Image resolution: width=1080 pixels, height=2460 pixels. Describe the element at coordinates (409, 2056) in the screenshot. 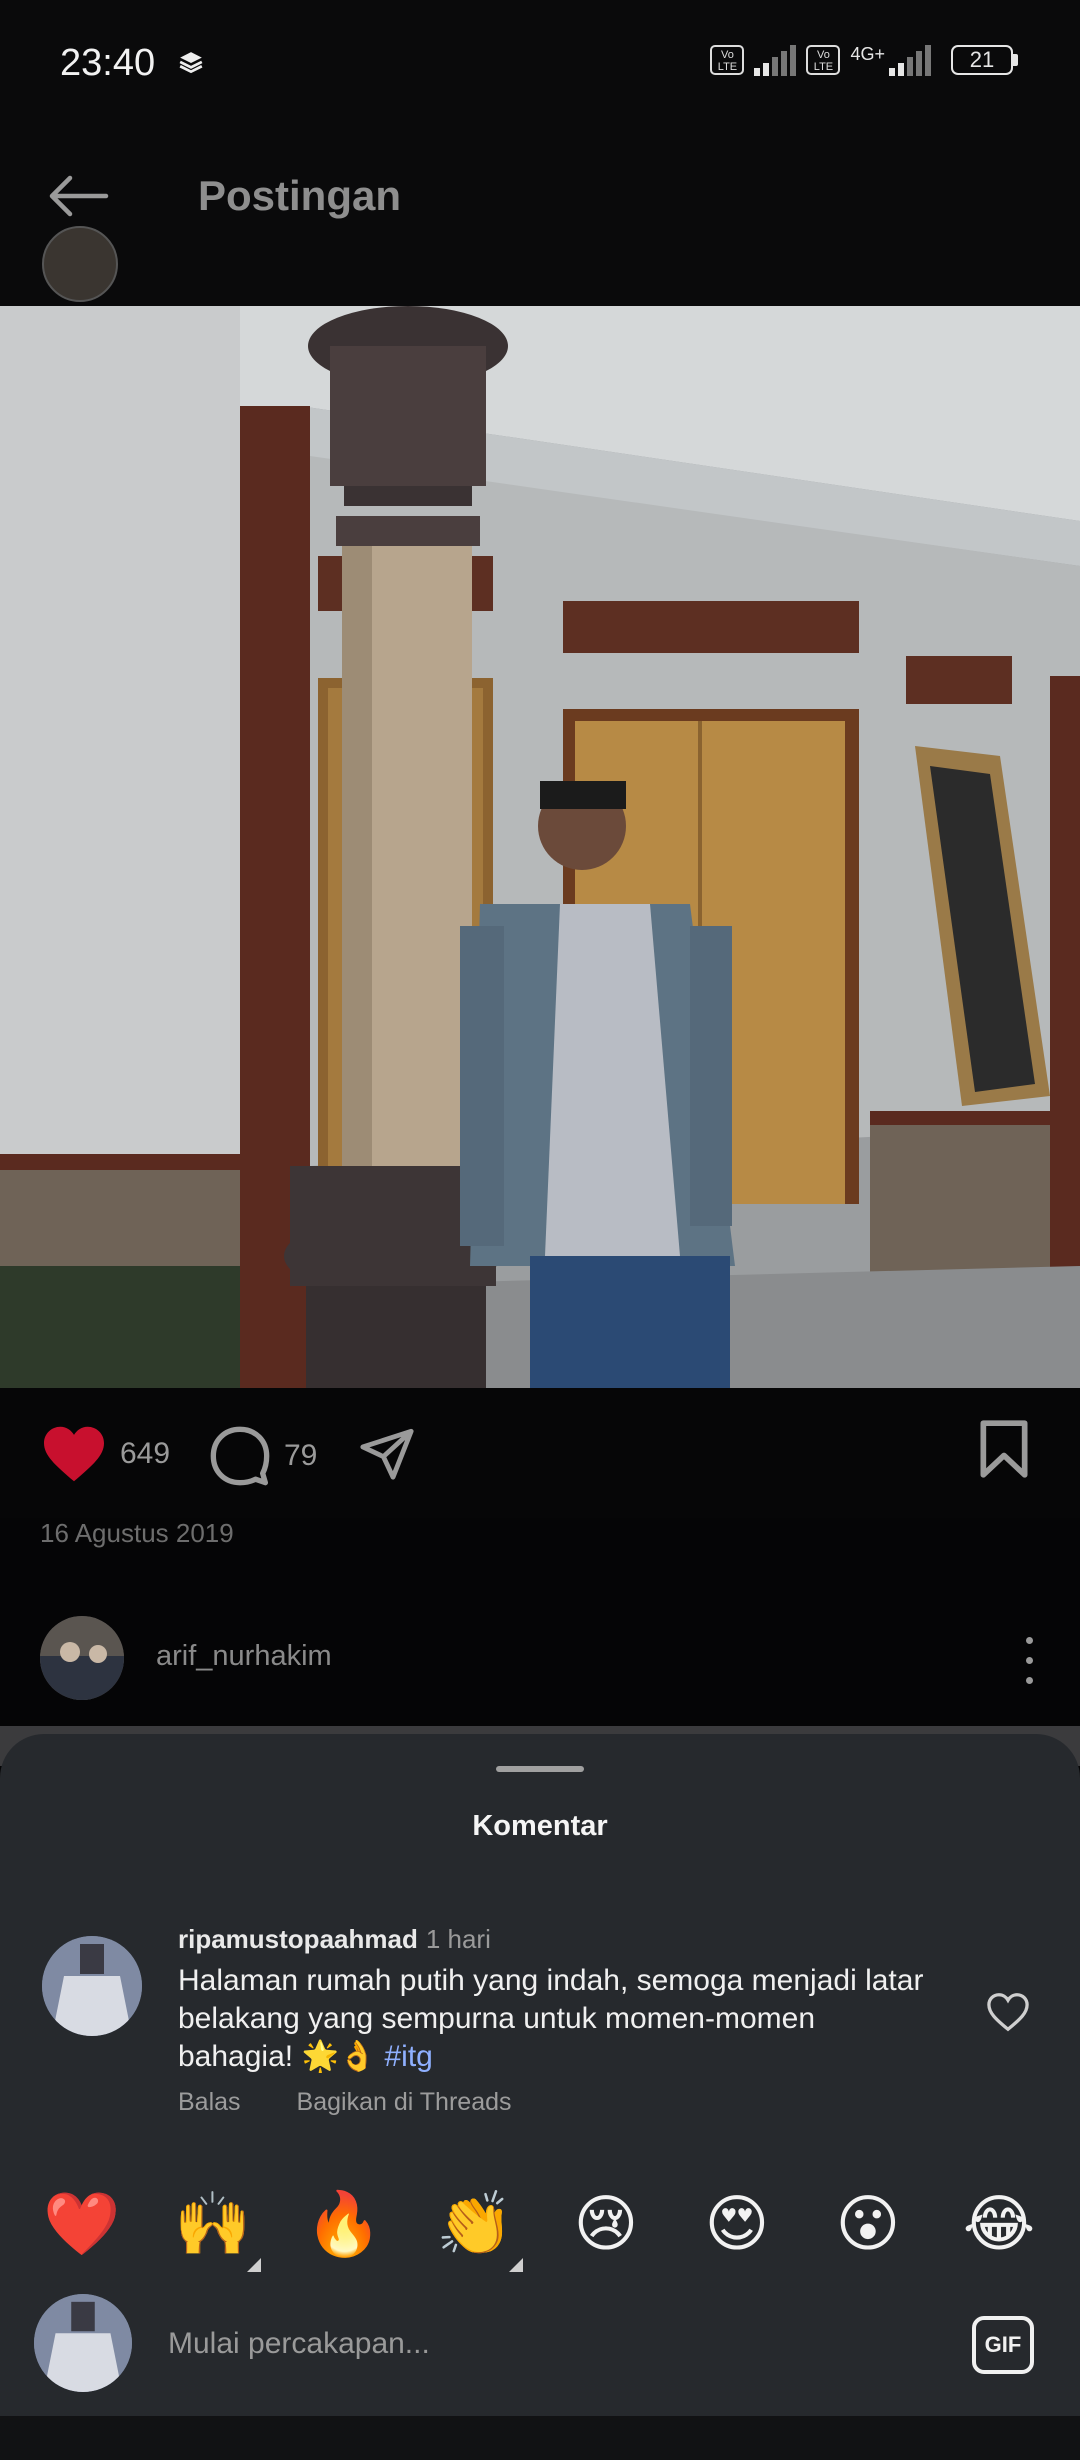

I see `comment-hashtag: #itg` at that location.